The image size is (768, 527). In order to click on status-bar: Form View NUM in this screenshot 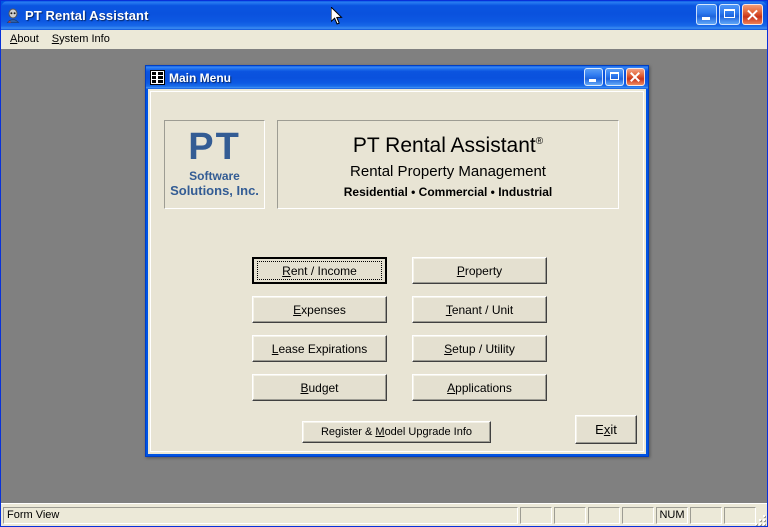, I will do `click(384, 514)`.